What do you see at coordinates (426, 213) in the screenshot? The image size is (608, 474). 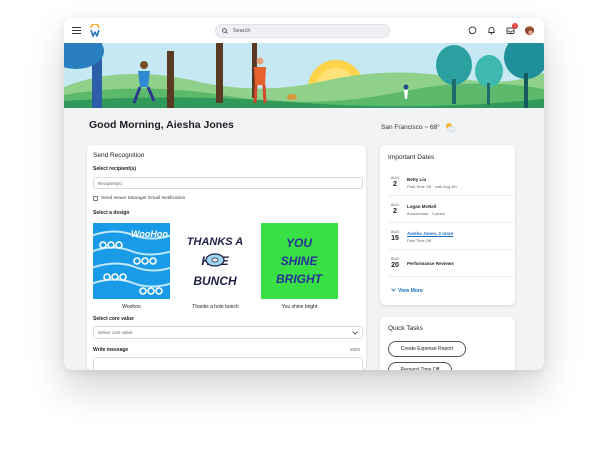 I see `date-sub: Anniversary · 4 years` at bounding box center [426, 213].